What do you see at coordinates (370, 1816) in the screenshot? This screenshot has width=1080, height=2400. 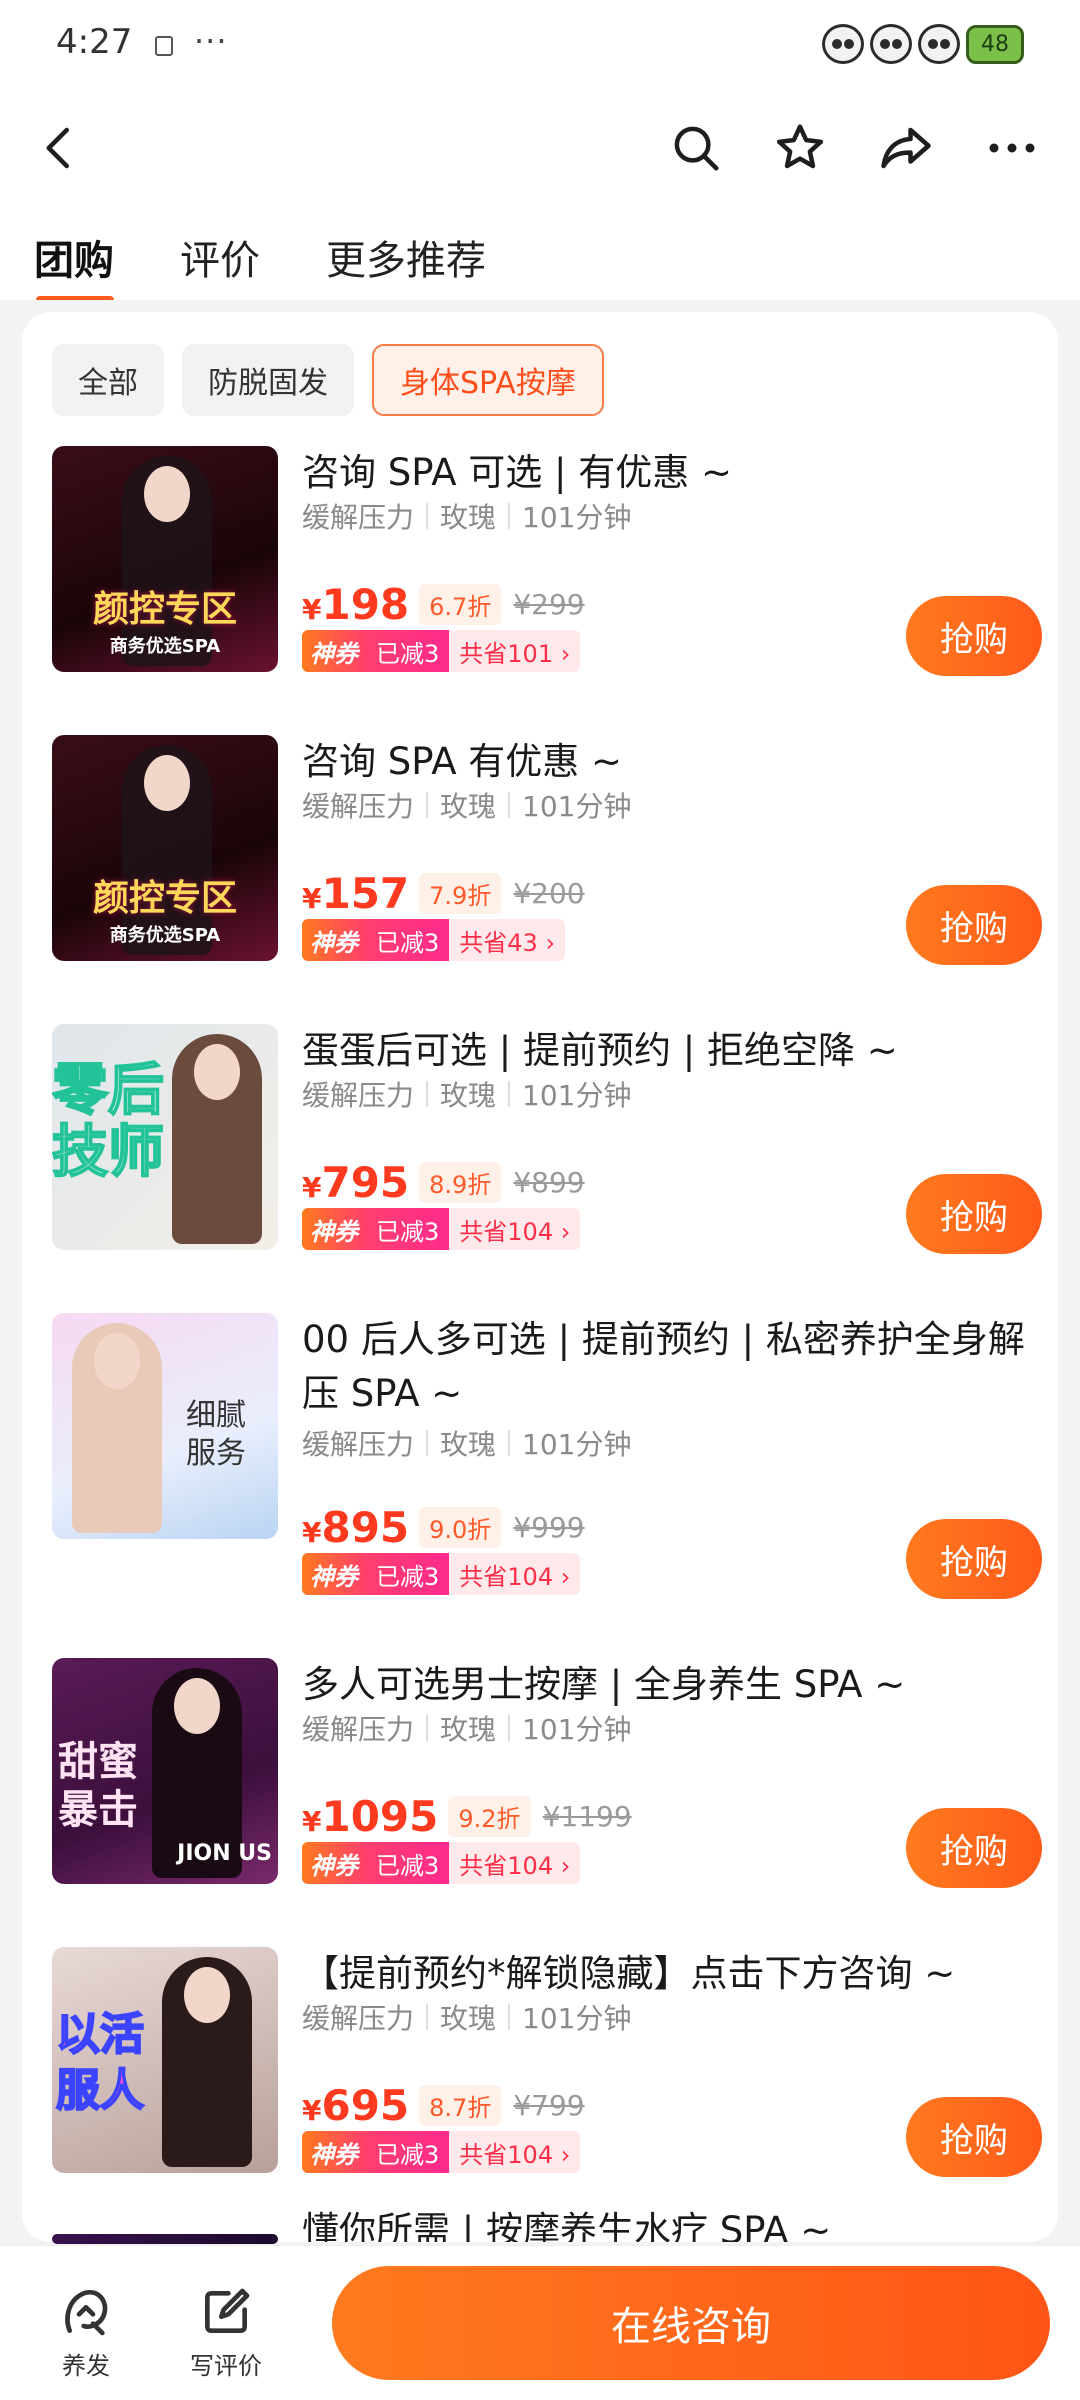 I see `deal-price: ¥1095` at bounding box center [370, 1816].